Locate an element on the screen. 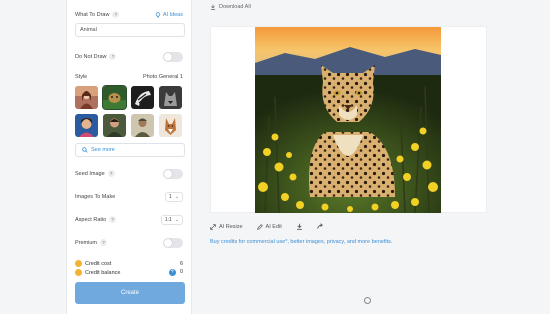  style-thumb-jungle-animal is located at coordinates (114, 97).